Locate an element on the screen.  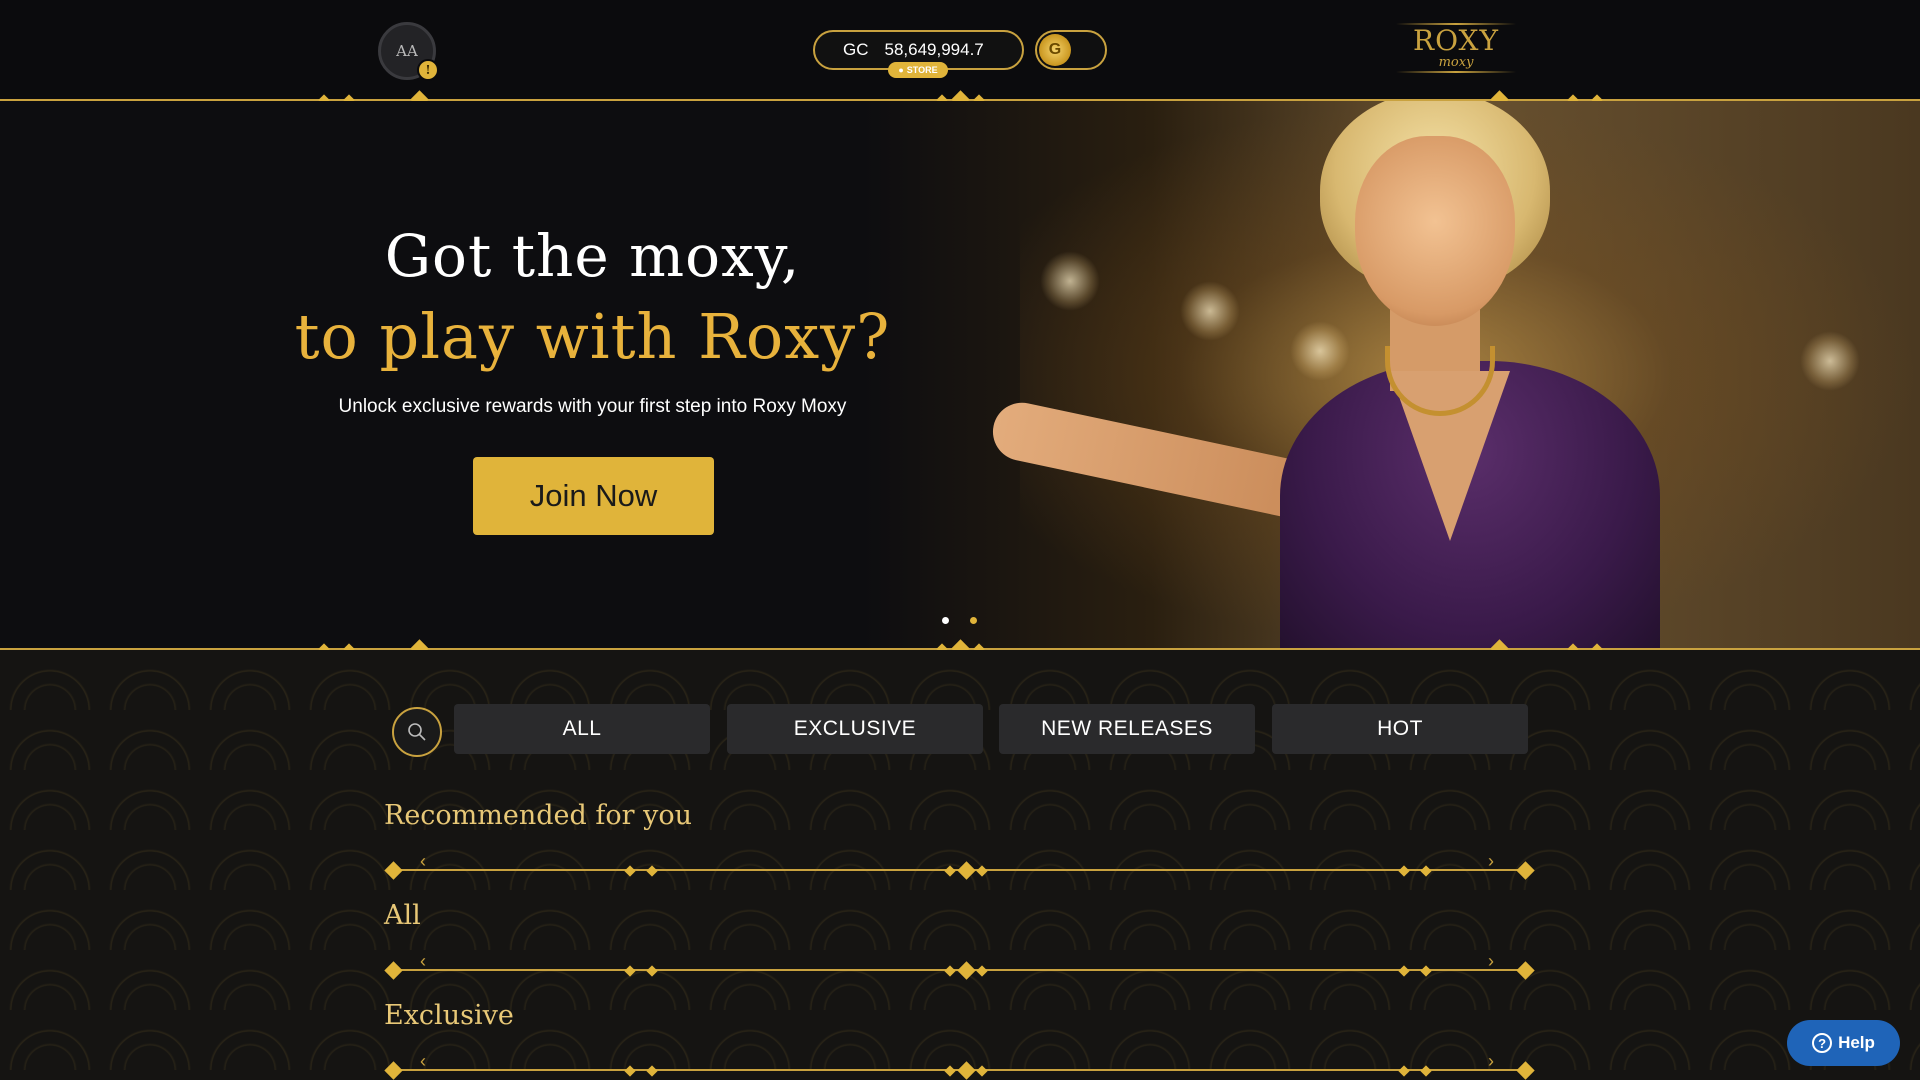
help-button: ? Help is located at coordinates (1843, 1043).